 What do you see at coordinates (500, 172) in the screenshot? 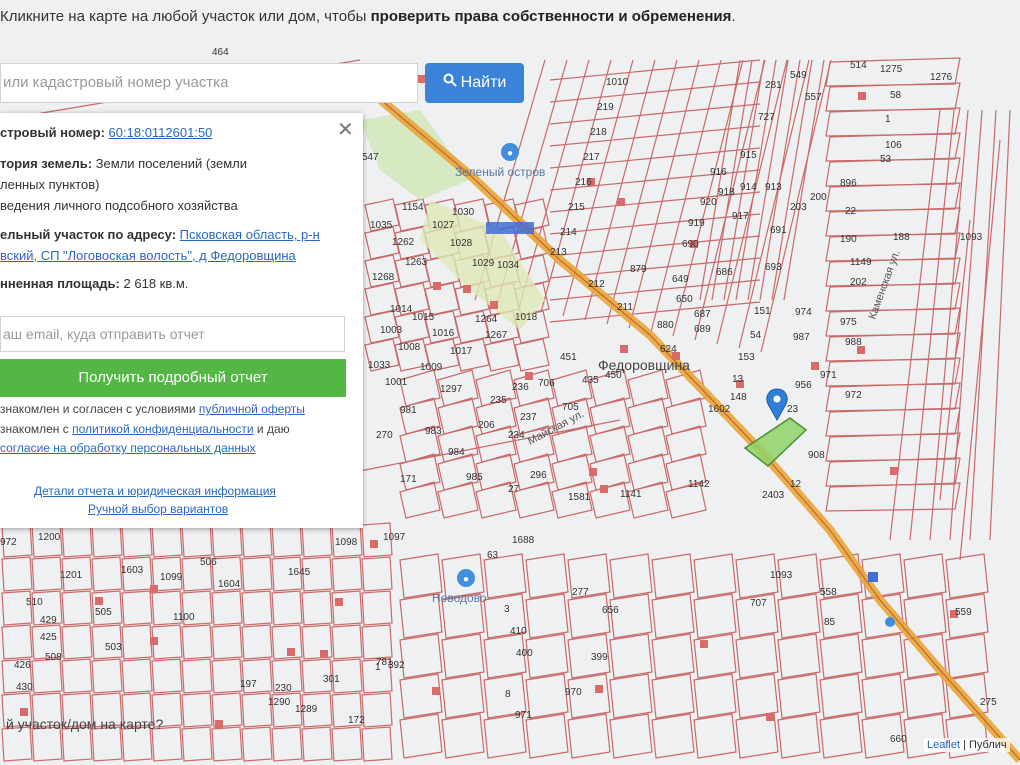
I see `island-label: Зеленый остров` at bounding box center [500, 172].